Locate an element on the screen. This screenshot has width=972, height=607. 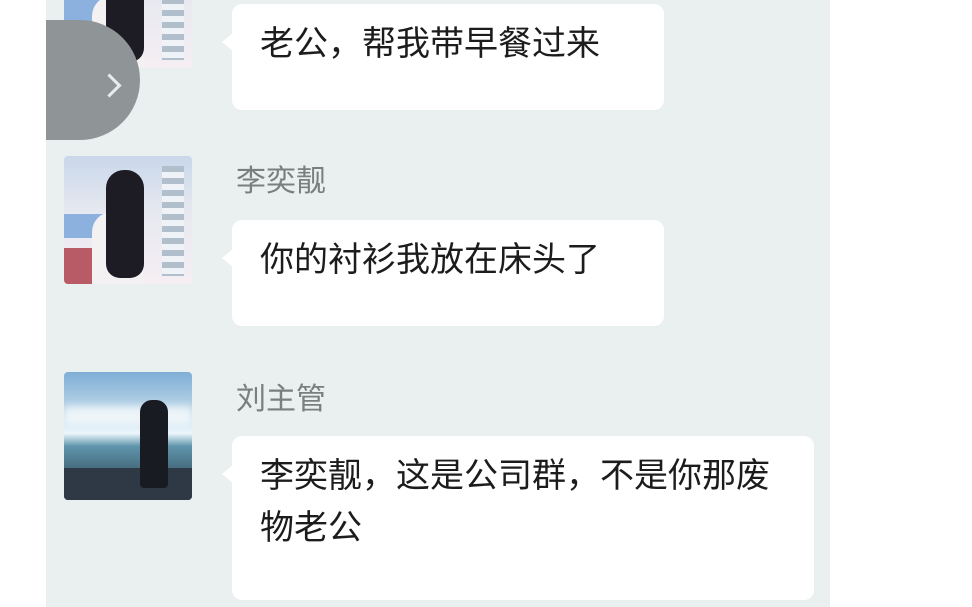
message-text: 老公，帮我带早餐过来 is located at coordinates (430, 44).